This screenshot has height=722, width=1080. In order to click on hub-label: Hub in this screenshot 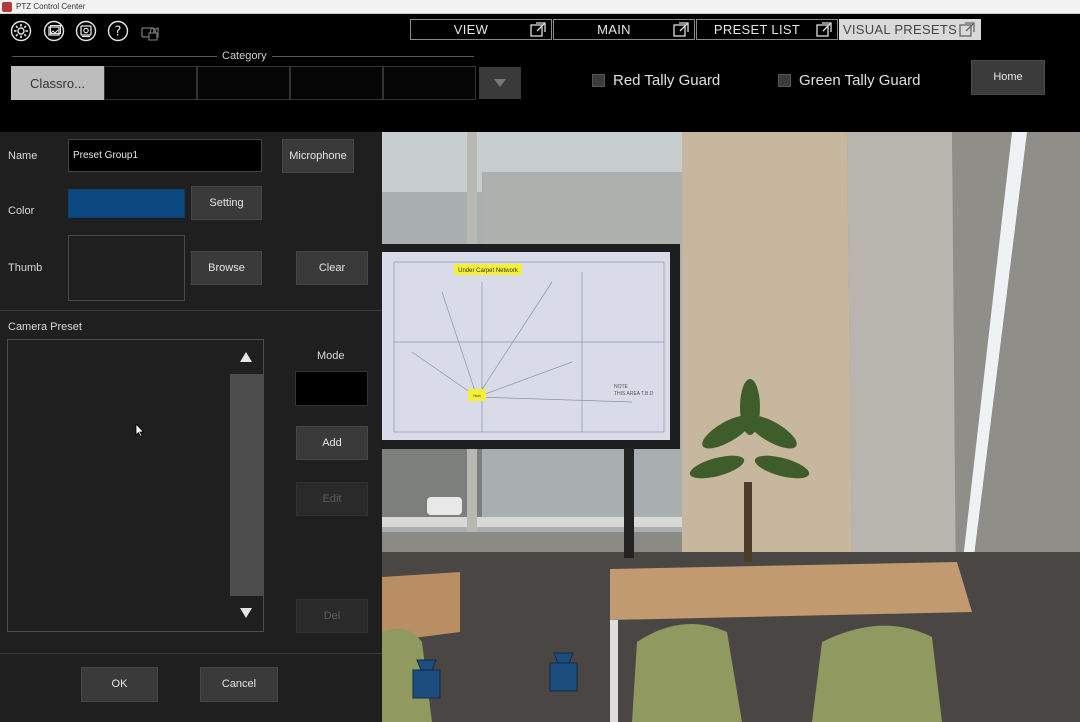, I will do `click(477, 395)`.